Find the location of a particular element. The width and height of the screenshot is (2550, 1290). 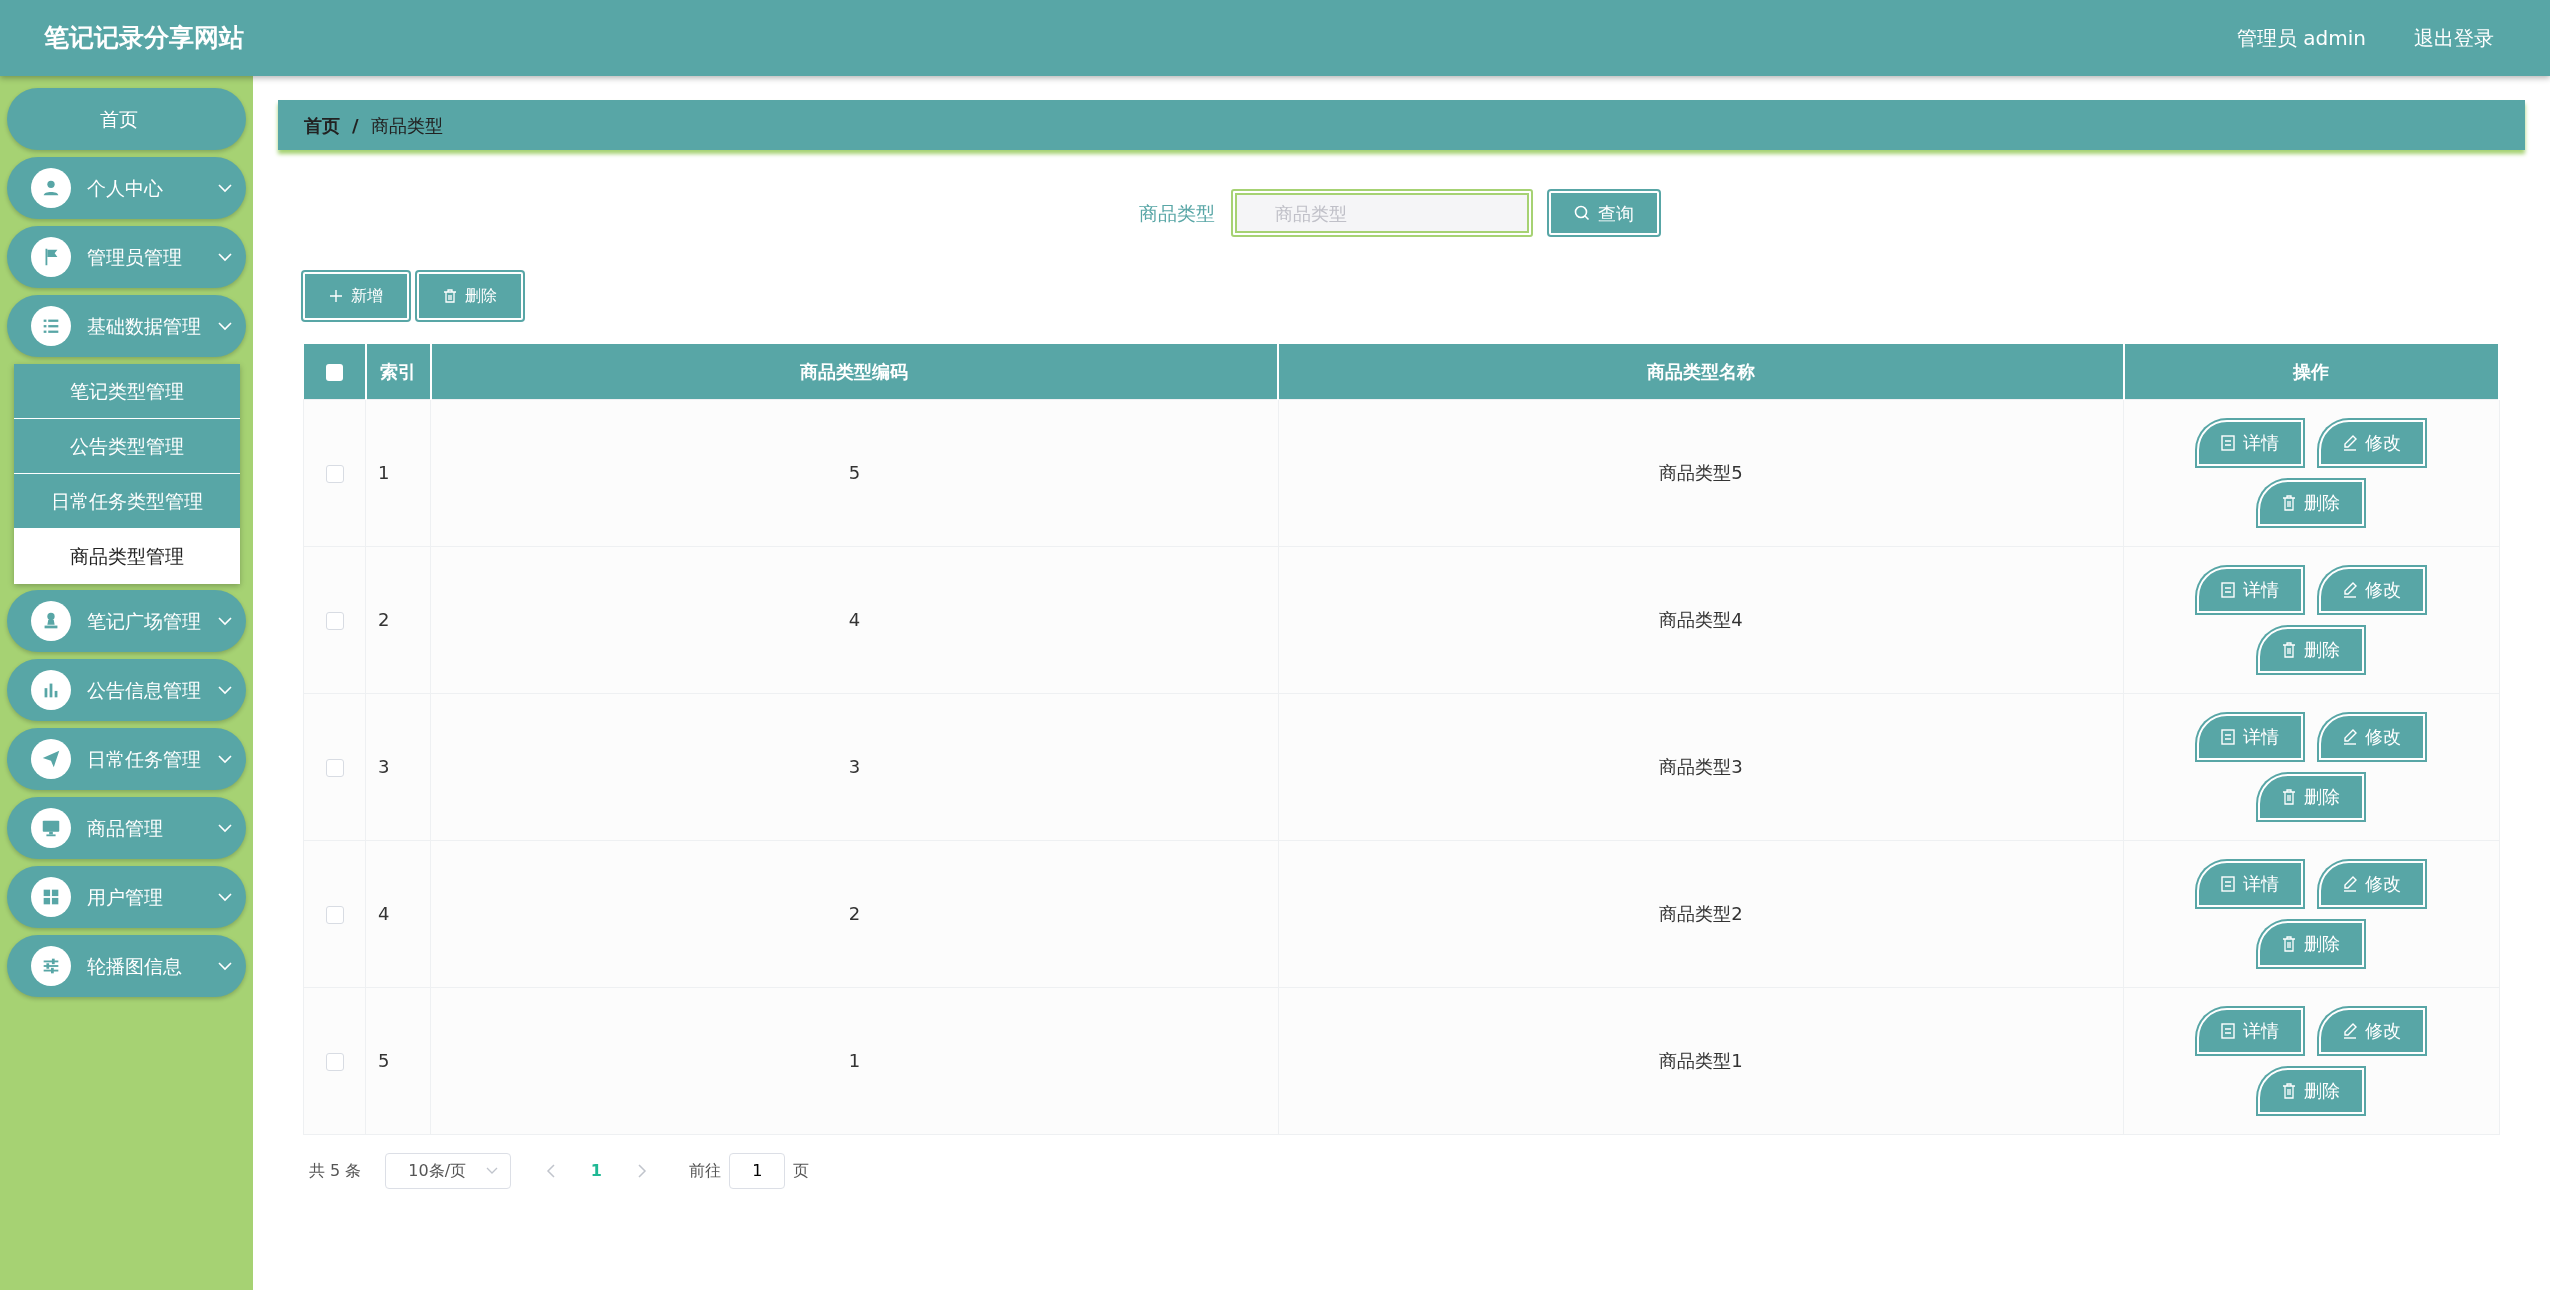

table-cell: 4 is located at coordinates (854, 619).